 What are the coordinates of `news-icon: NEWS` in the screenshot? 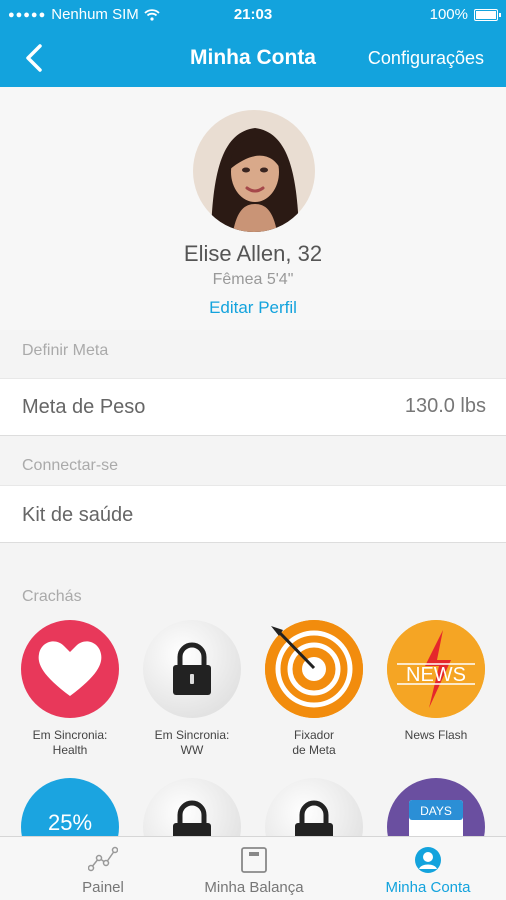 It's located at (436, 669).